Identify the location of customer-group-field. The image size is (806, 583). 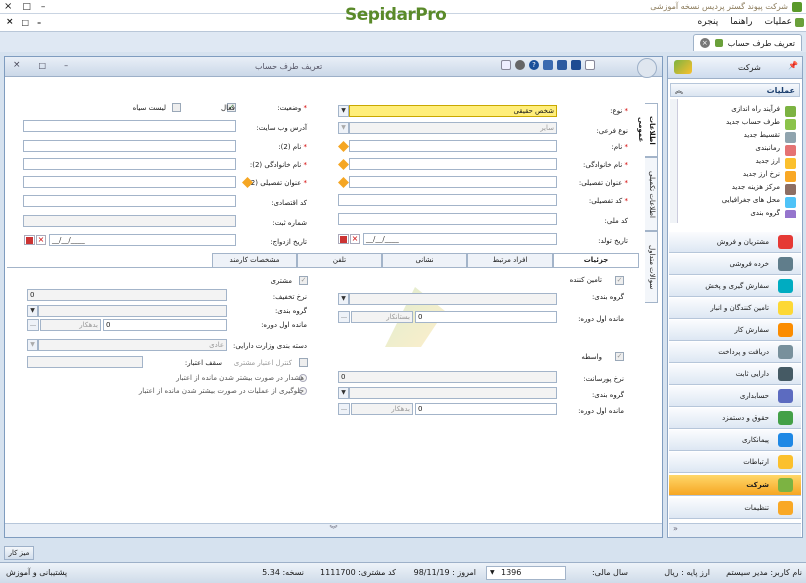
(132, 311).